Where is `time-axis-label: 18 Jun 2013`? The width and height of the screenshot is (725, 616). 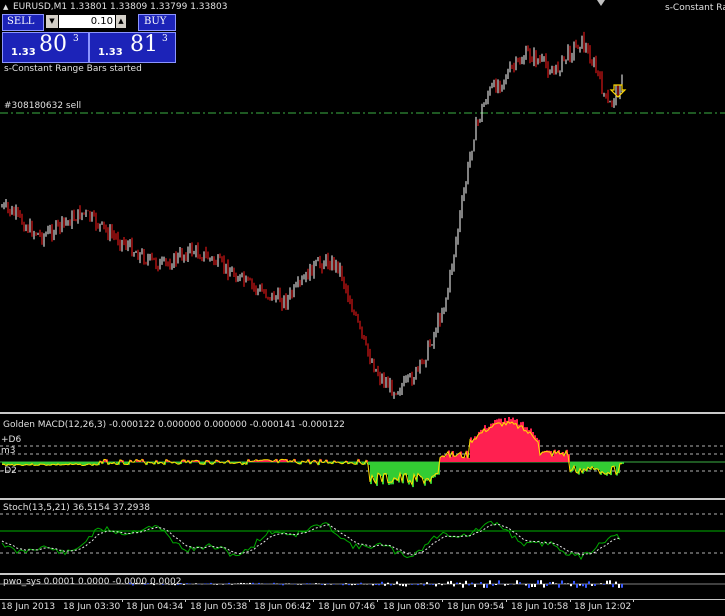
time-axis-label: 18 Jun 2013 is located at coordinates (28, 607).